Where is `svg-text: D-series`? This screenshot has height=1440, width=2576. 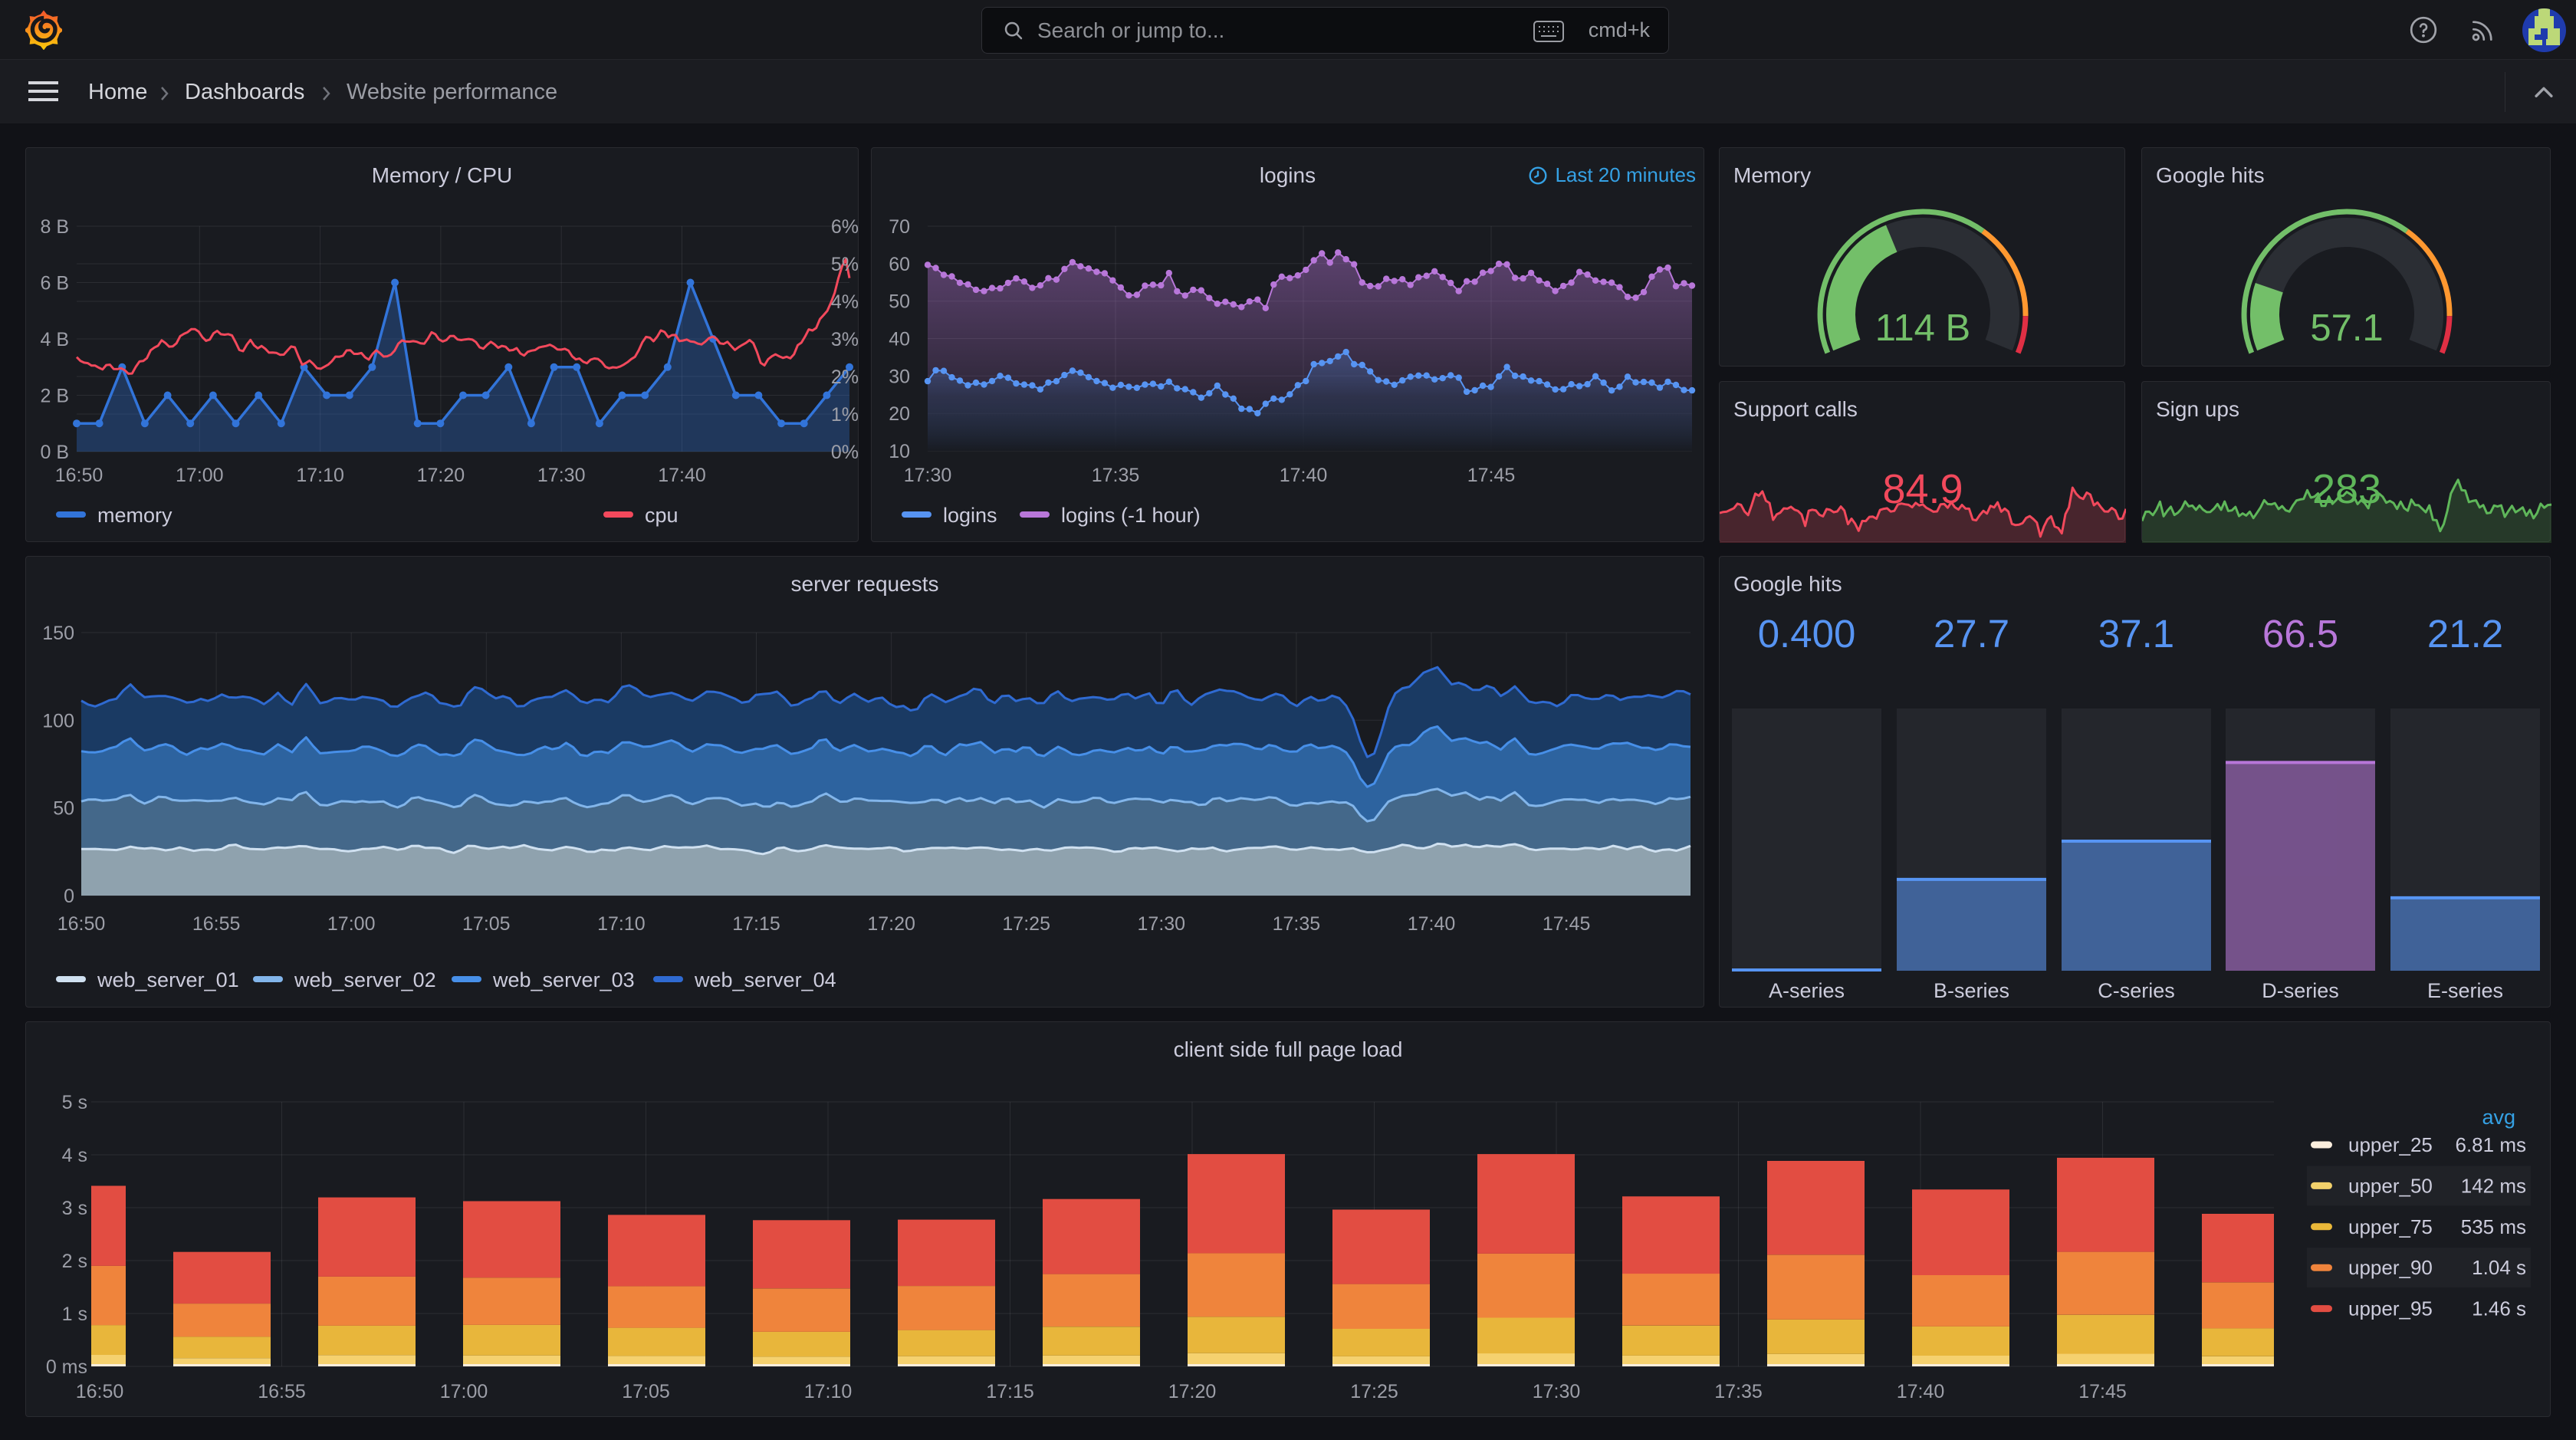 svg-text: D-series is located at coordinates (2300, 990).